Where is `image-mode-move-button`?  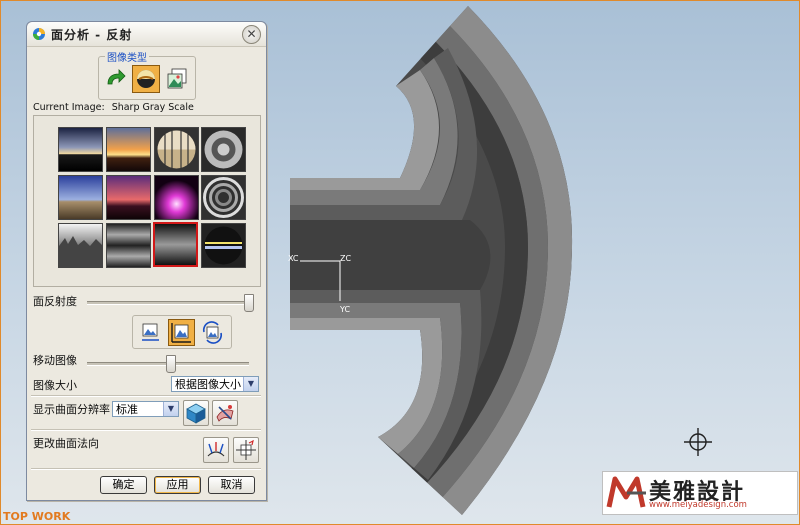
image-mode-move-button is located at coordinates (181, 332).